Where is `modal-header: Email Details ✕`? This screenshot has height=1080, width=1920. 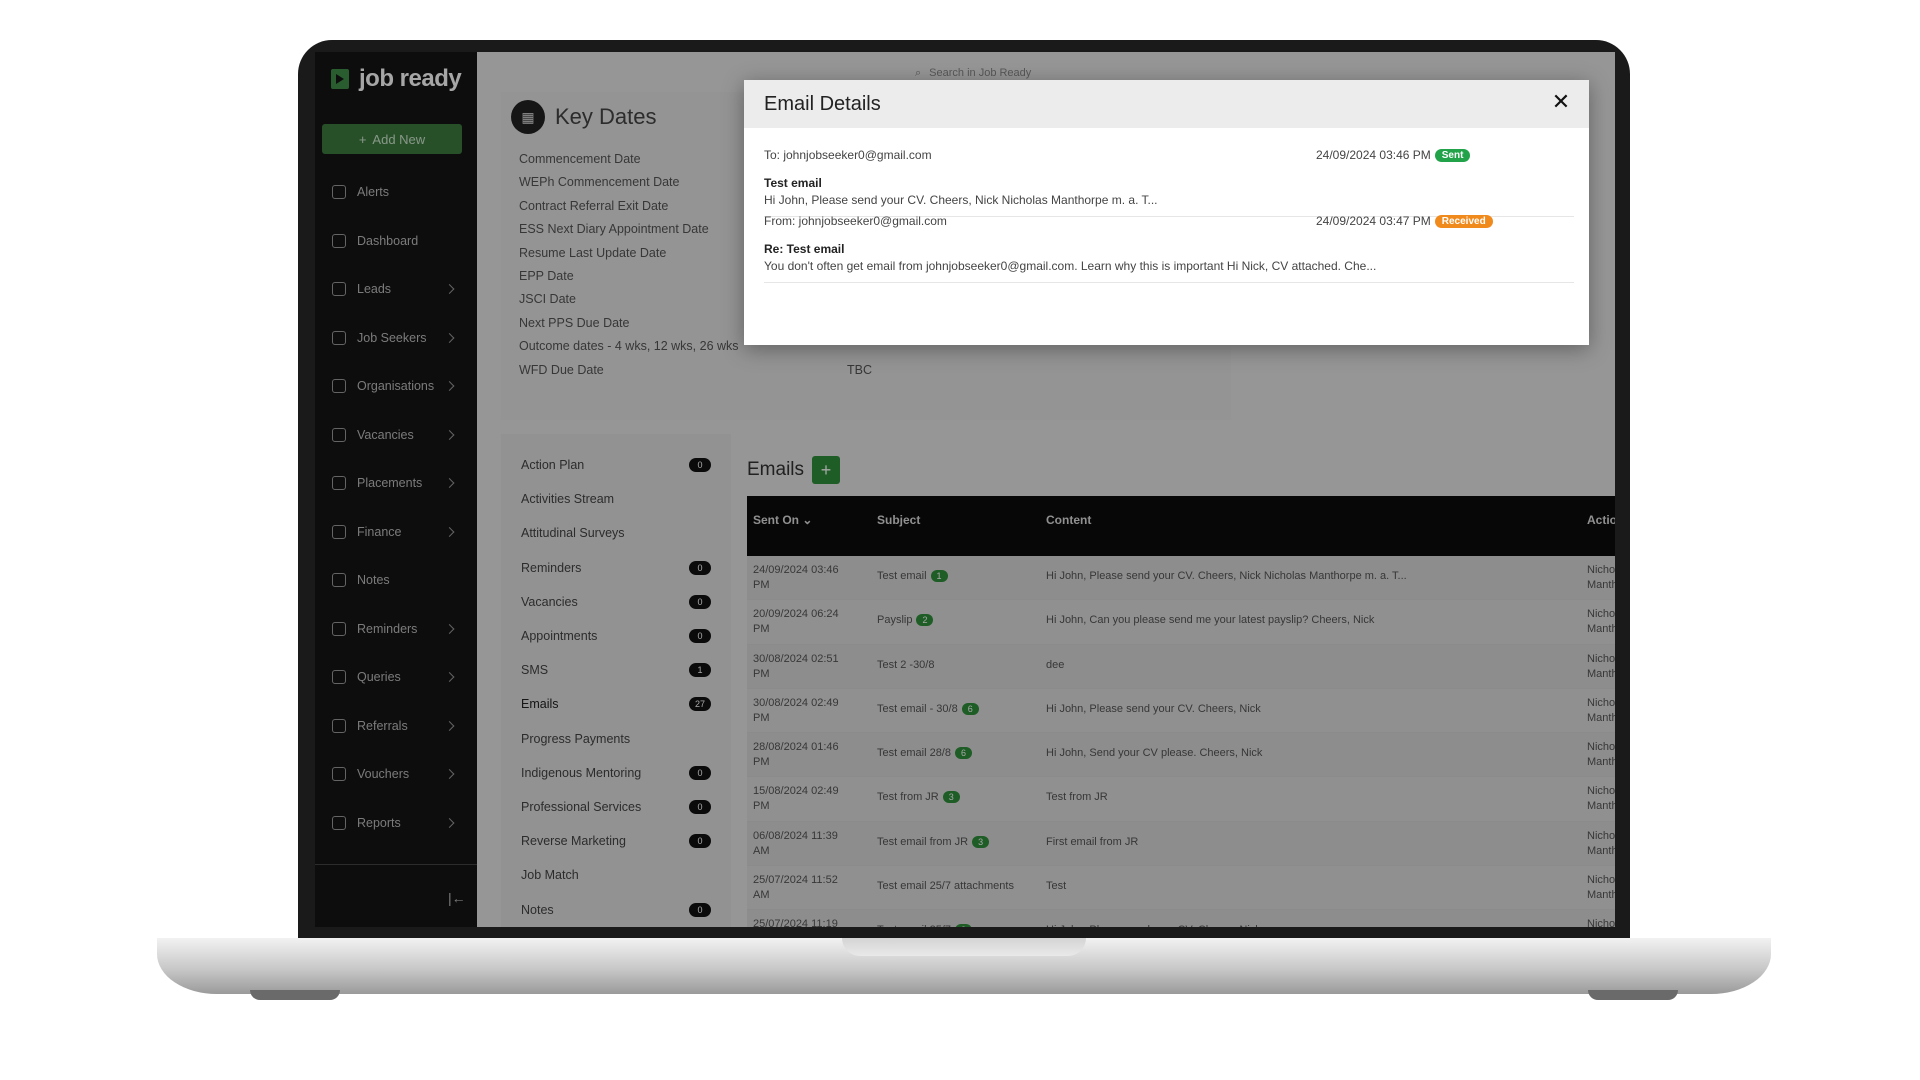
modal-header: Email Details ✕ is located at coordinates (1166, 104).